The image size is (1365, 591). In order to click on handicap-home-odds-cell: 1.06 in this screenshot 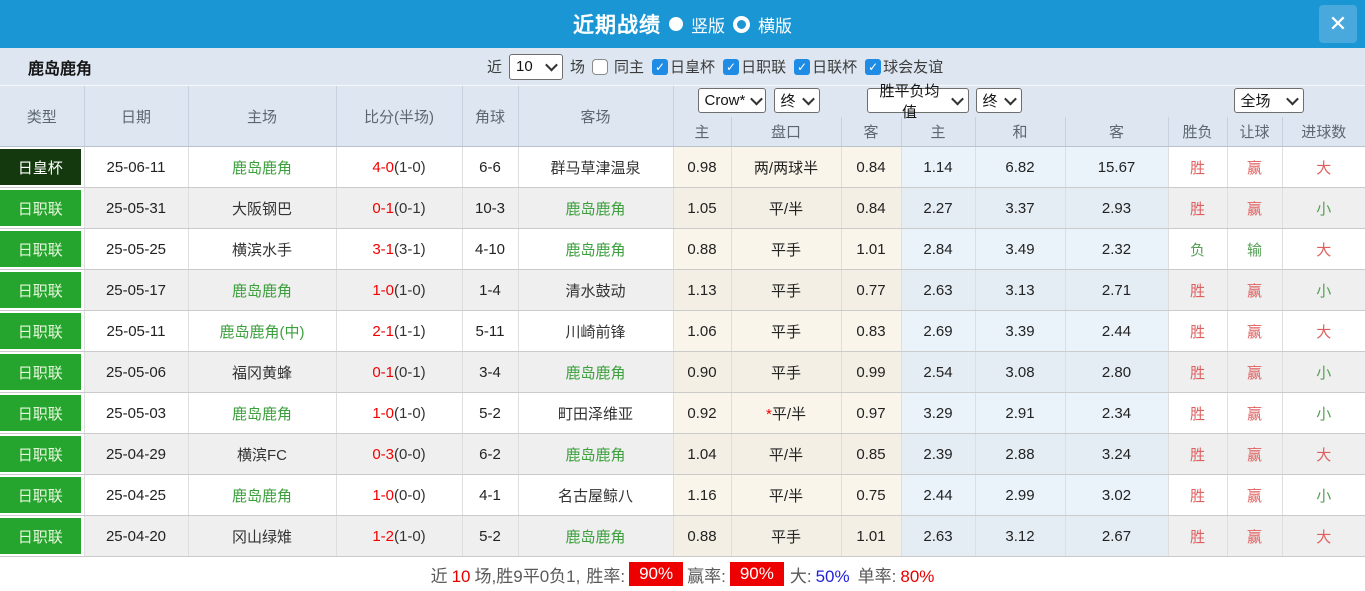, I will do `click(702, 331)`.